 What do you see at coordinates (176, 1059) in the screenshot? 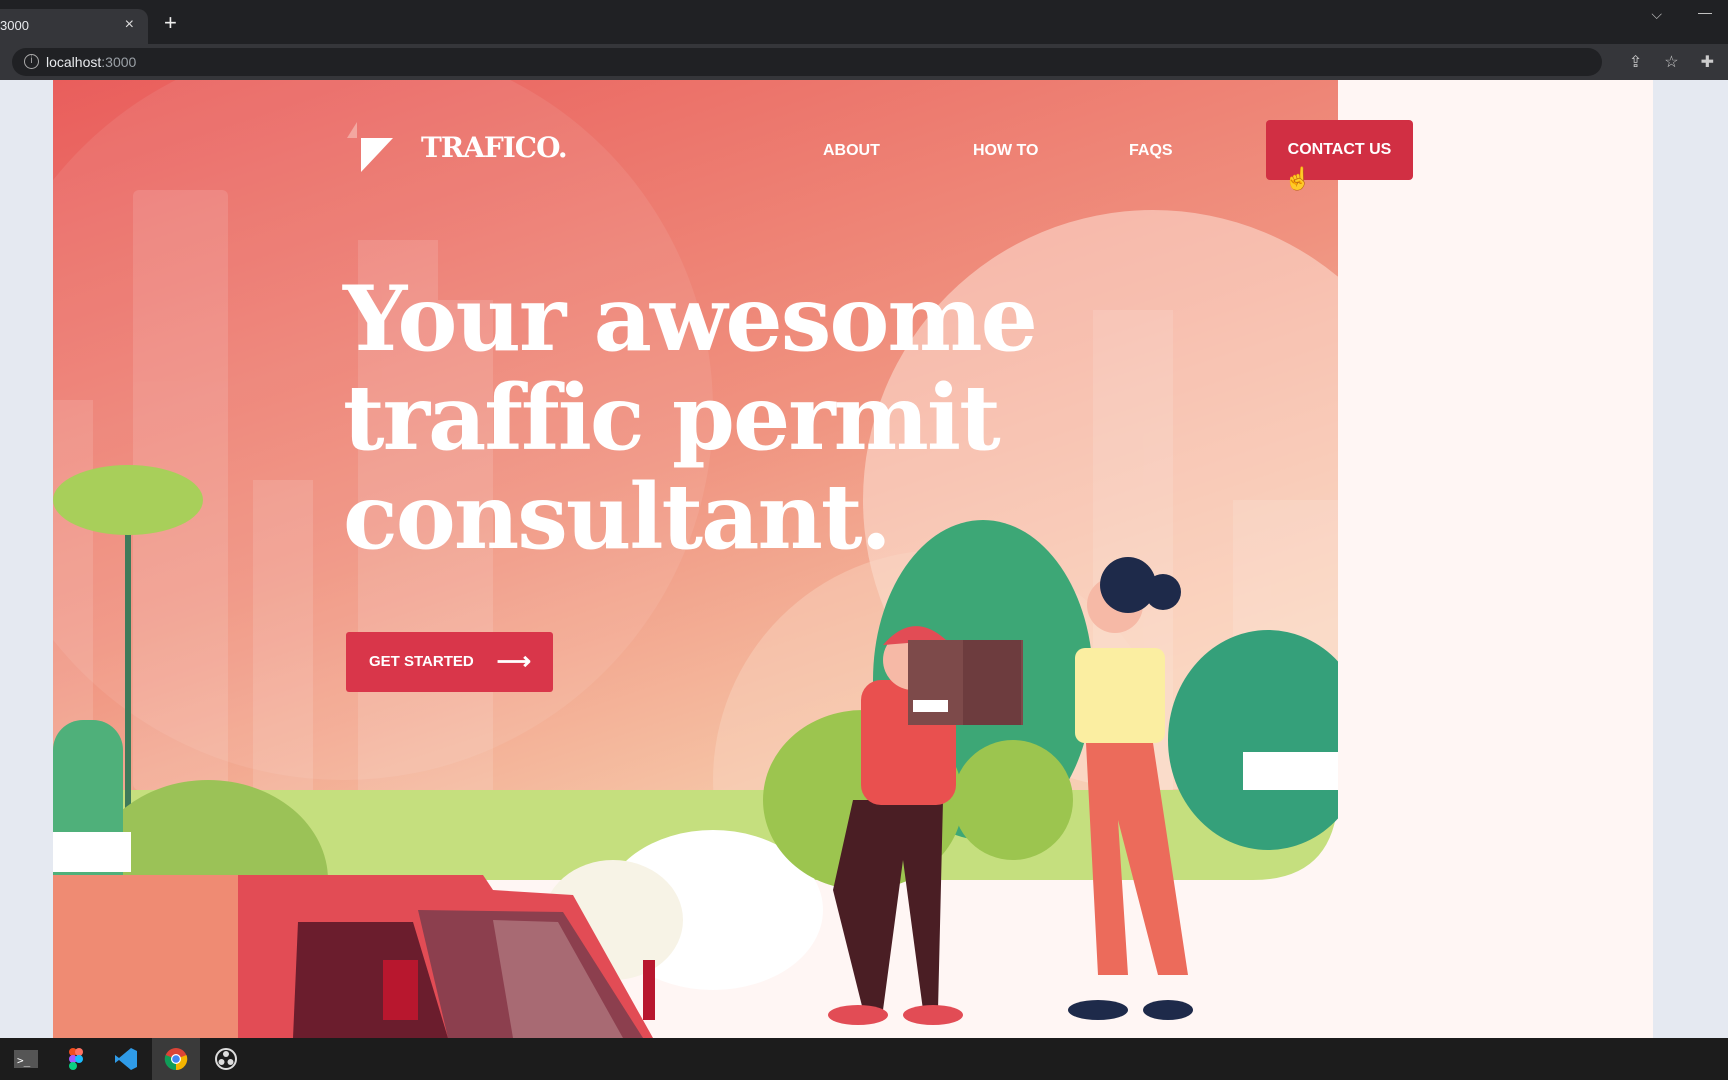
I see `chrome-icon` at bounding box center [176, 1059].